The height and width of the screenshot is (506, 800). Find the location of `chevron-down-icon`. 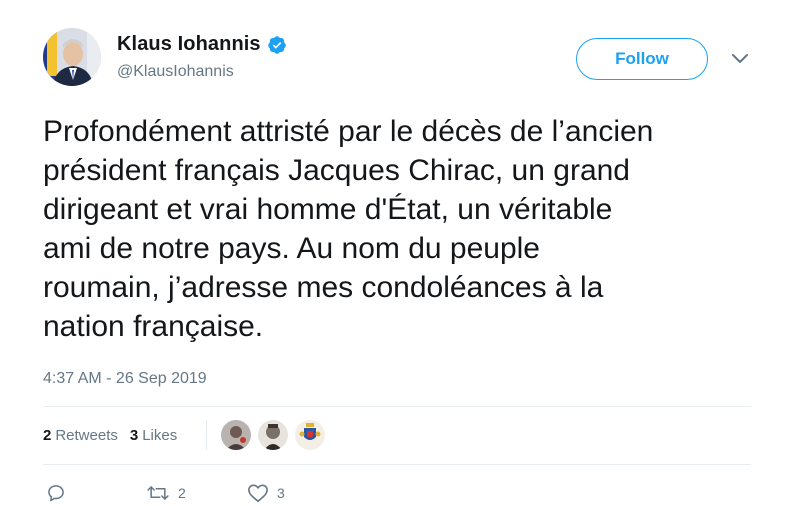

chevron-down-icon is located at coordinates (740, 59).